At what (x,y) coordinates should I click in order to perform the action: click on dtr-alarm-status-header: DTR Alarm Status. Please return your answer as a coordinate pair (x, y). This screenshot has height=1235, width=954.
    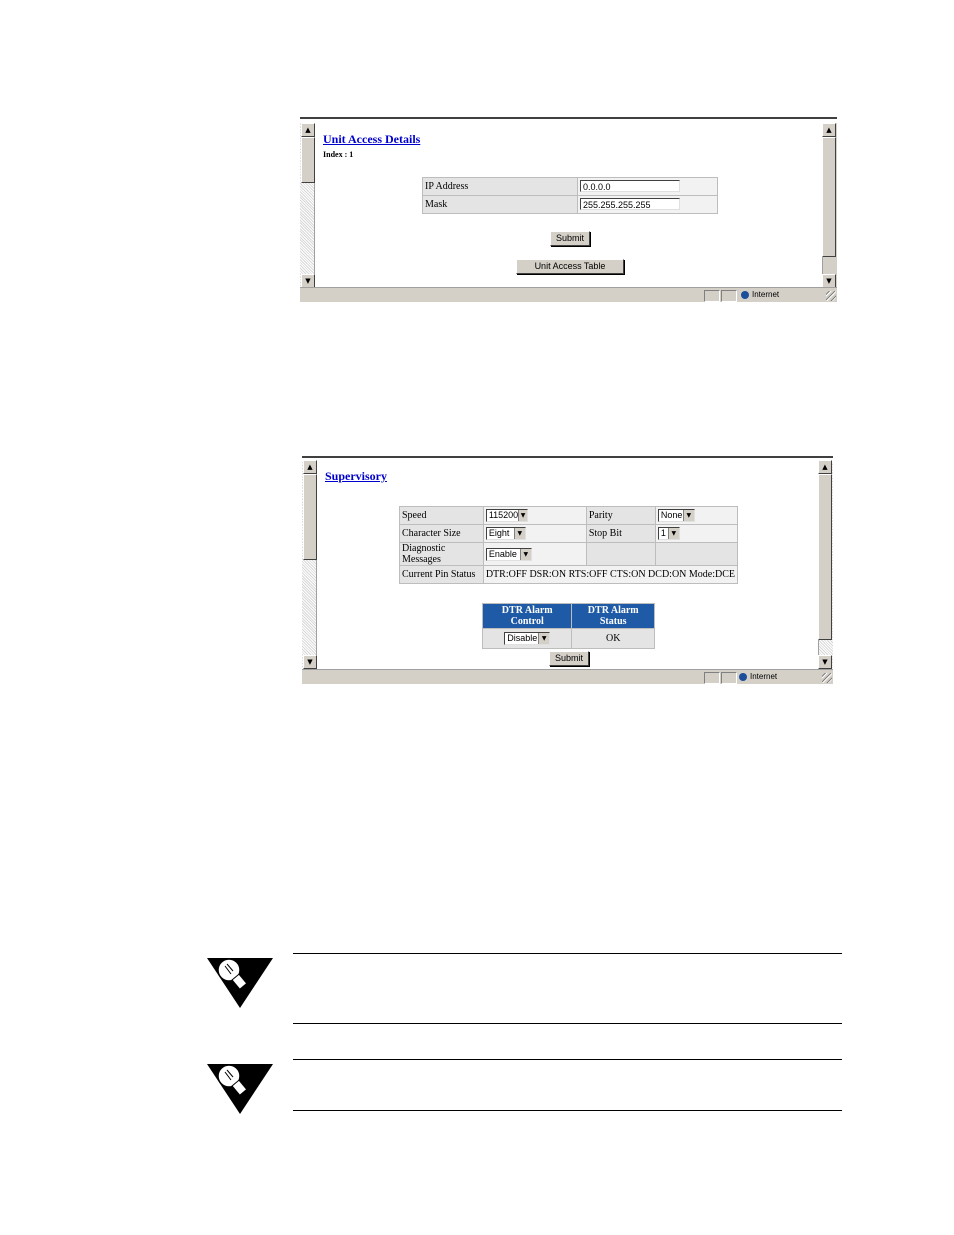
    Looking at the image, I should click on (613, 616).